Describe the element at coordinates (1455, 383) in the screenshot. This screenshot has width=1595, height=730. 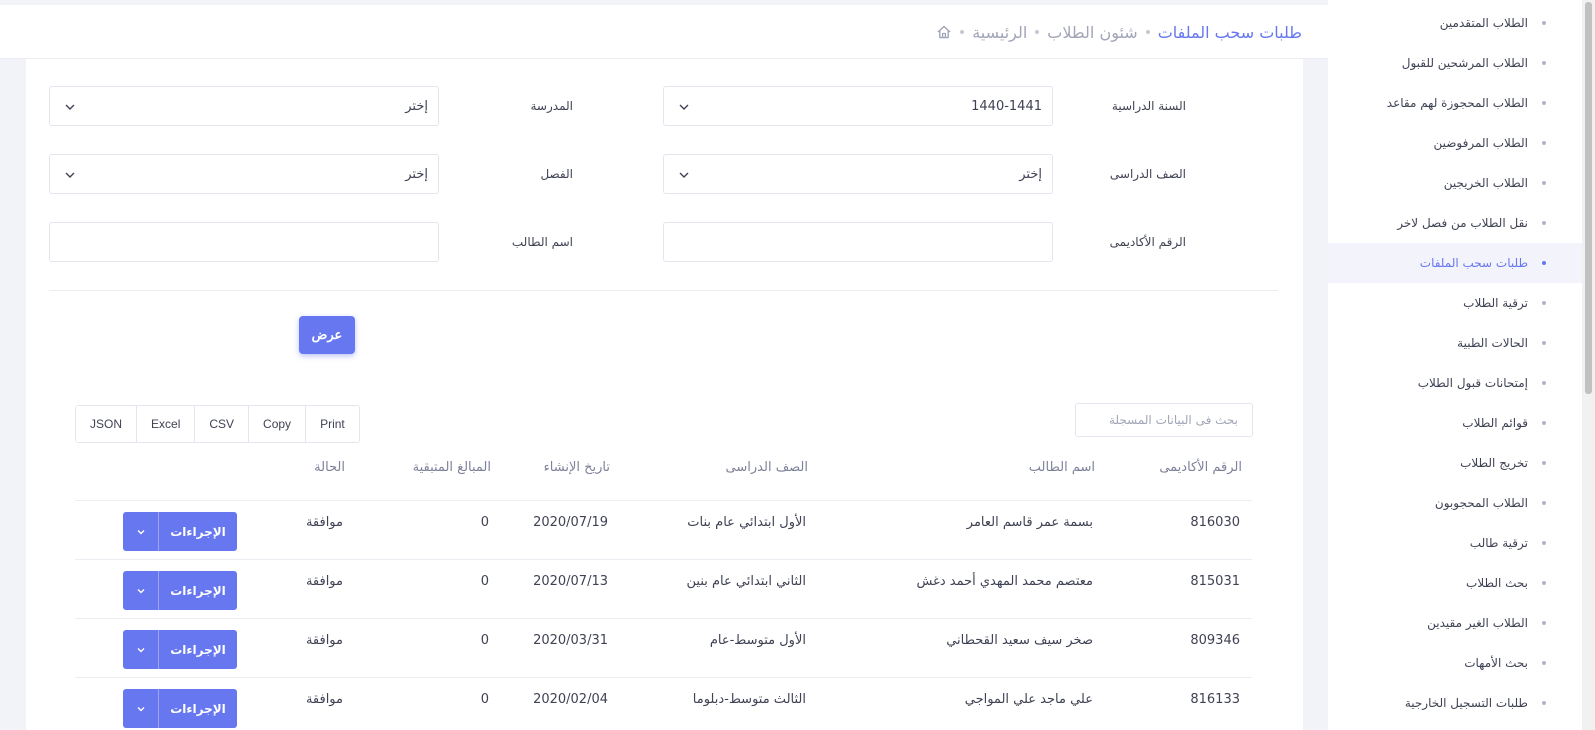
I see `sidebar-item-admission-exams: إمتحانات قبول الطلاب` at that location.